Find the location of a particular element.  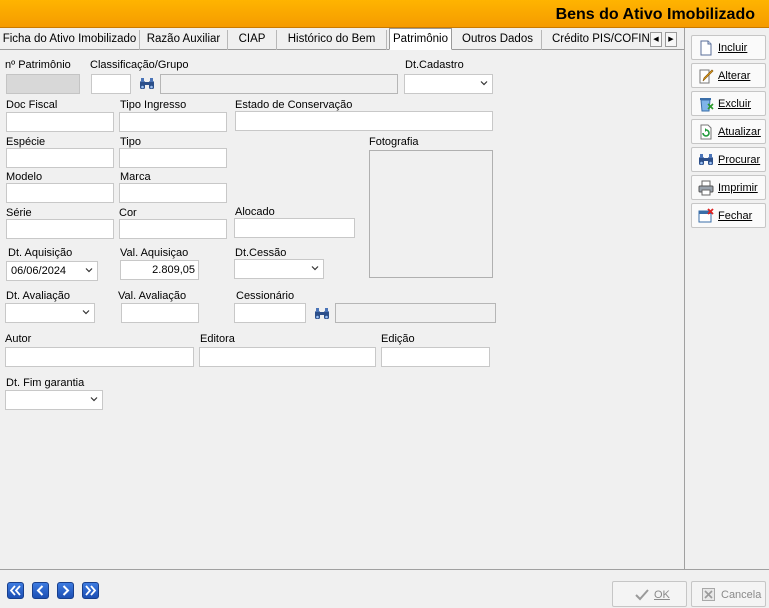

checkmark-icon is located at coordinates (642, 595).